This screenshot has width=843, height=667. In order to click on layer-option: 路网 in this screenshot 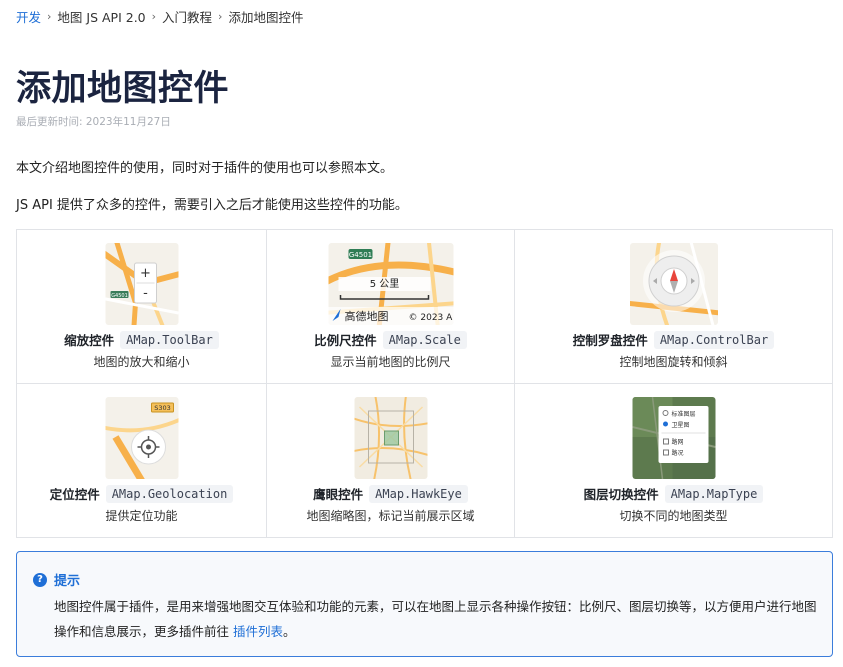, I will do `click(677, 442)`.